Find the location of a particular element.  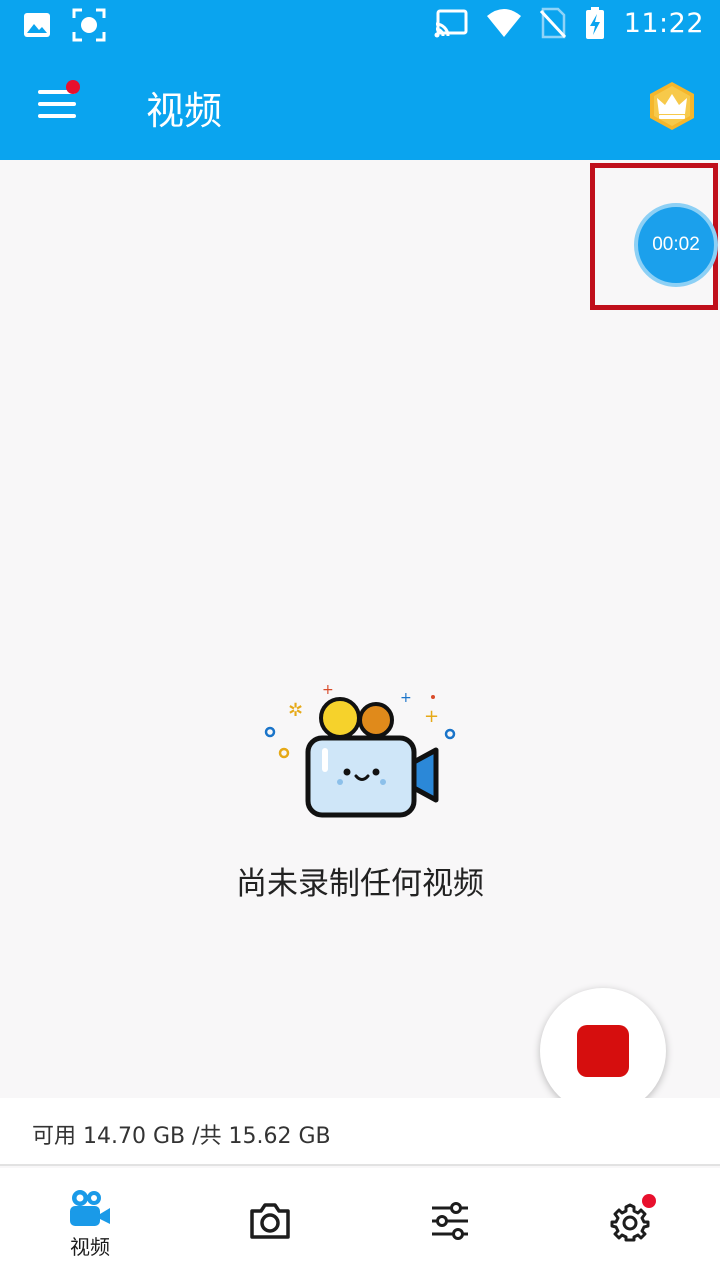

nav-item-video: 视频 is located at coordinates (90, 1224).